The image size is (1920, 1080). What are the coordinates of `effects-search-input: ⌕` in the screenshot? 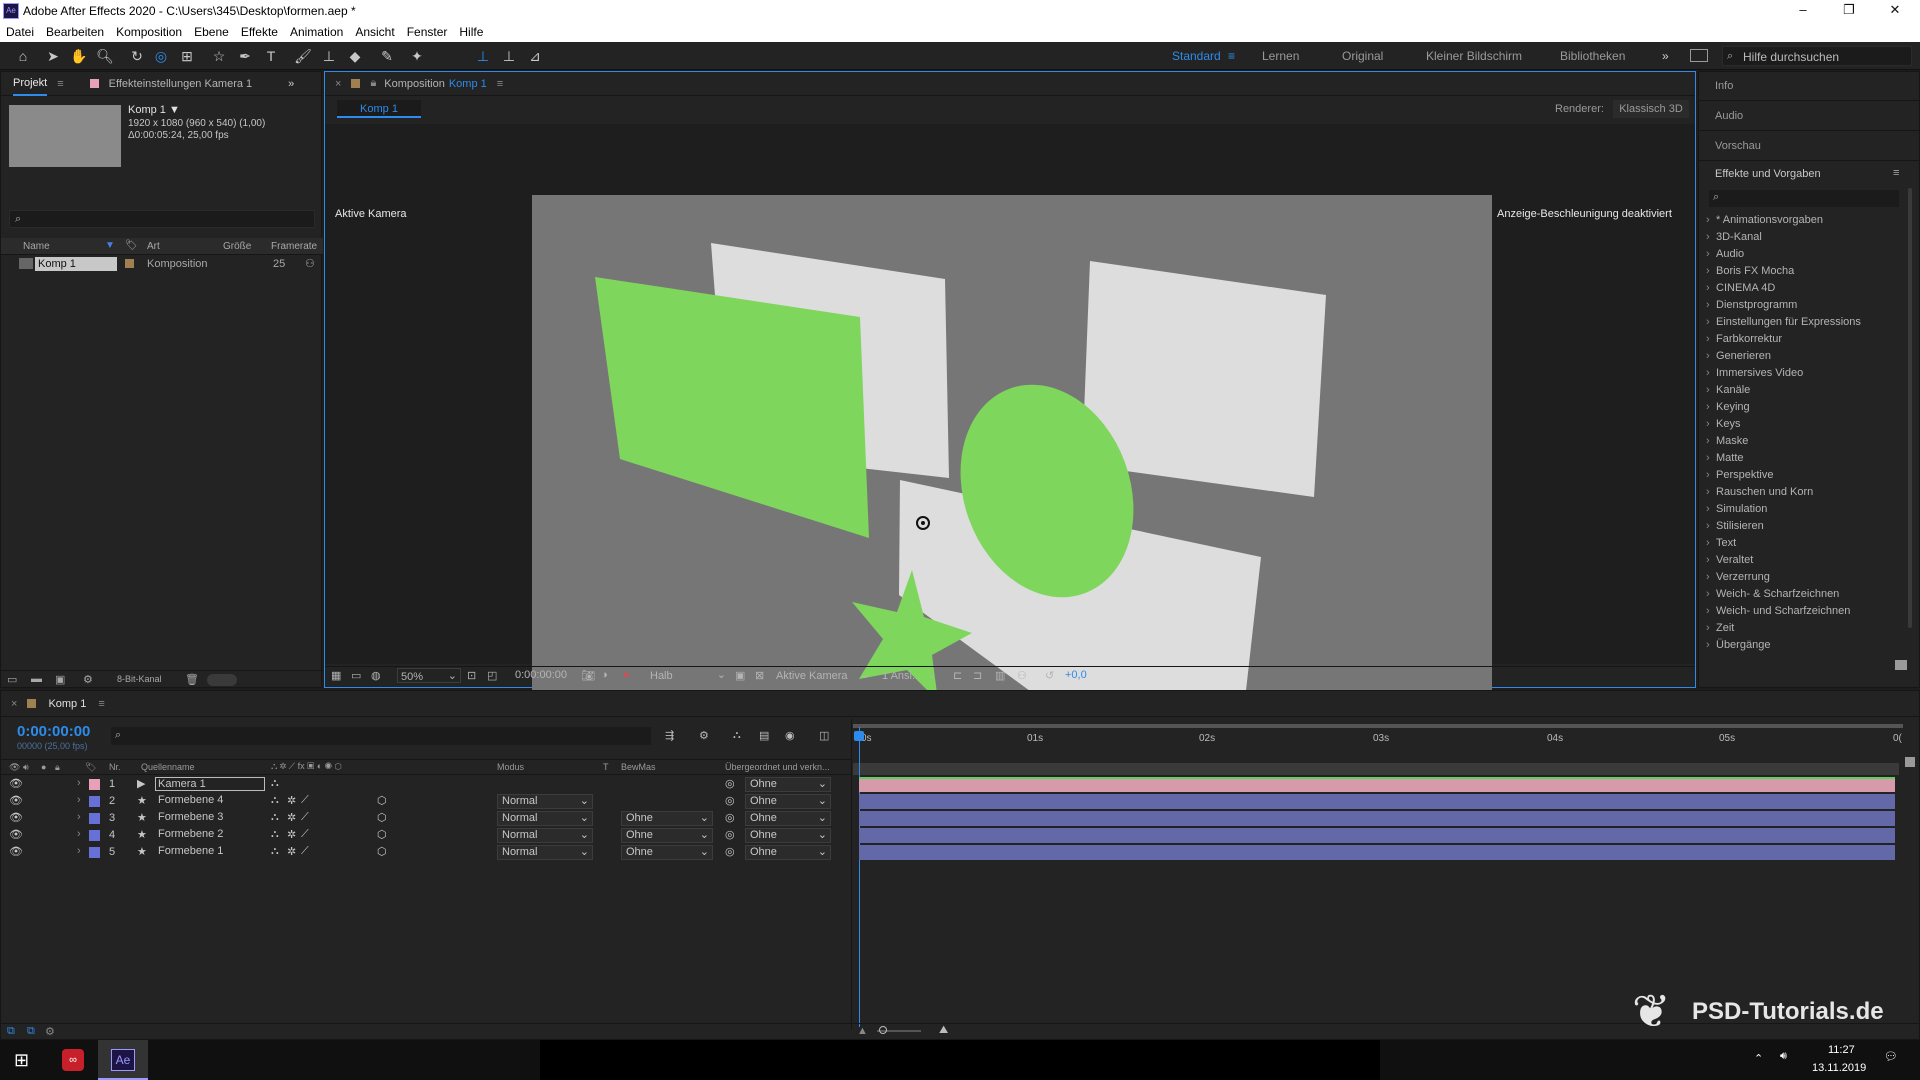 It's located at (1804, 198).